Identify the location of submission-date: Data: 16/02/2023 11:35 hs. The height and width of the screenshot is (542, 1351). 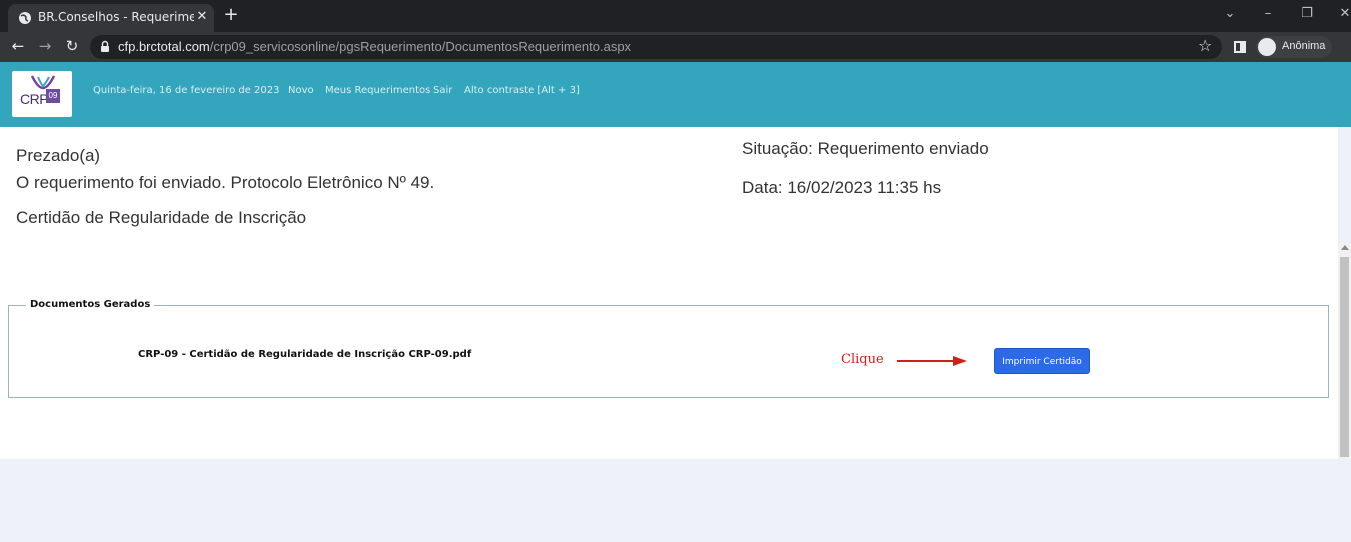
(842, 187).